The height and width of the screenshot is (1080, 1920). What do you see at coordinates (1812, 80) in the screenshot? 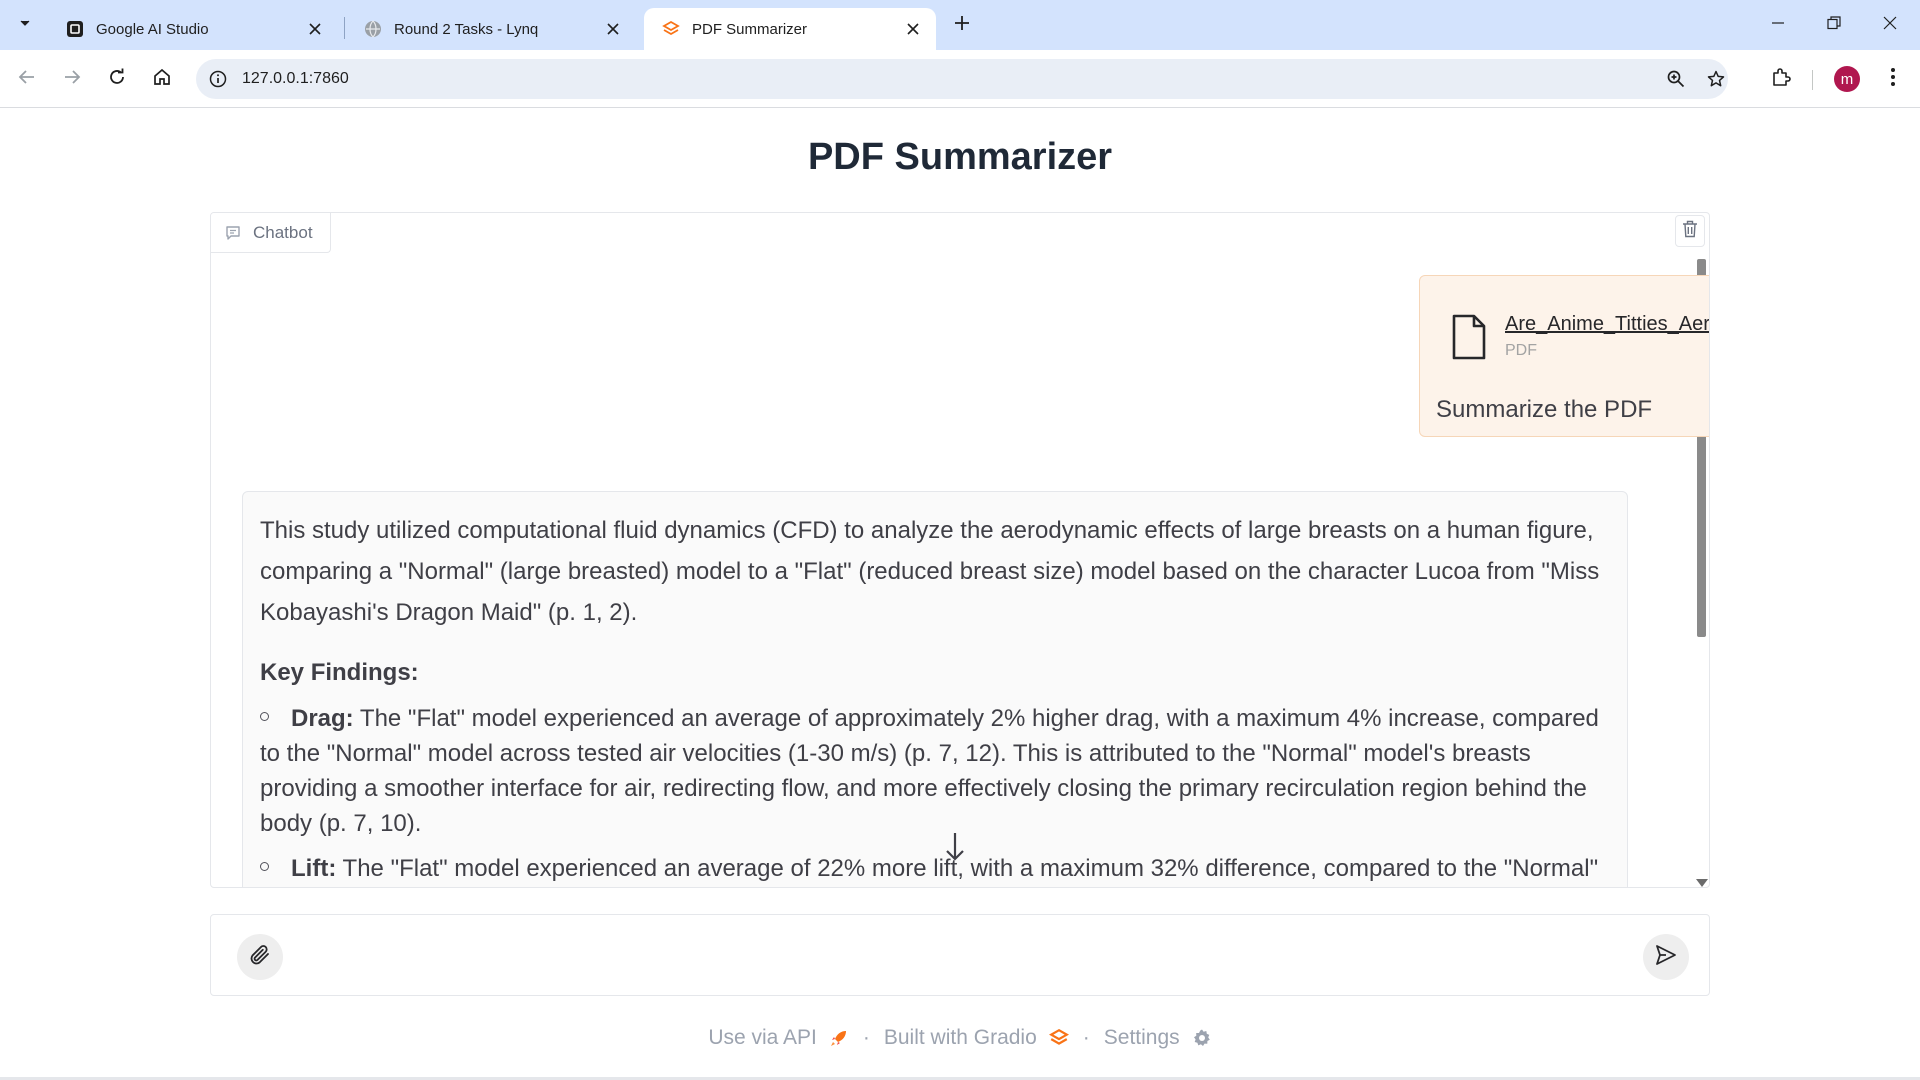
I see `toolbar-divider` at bounding box center [1812, 80].